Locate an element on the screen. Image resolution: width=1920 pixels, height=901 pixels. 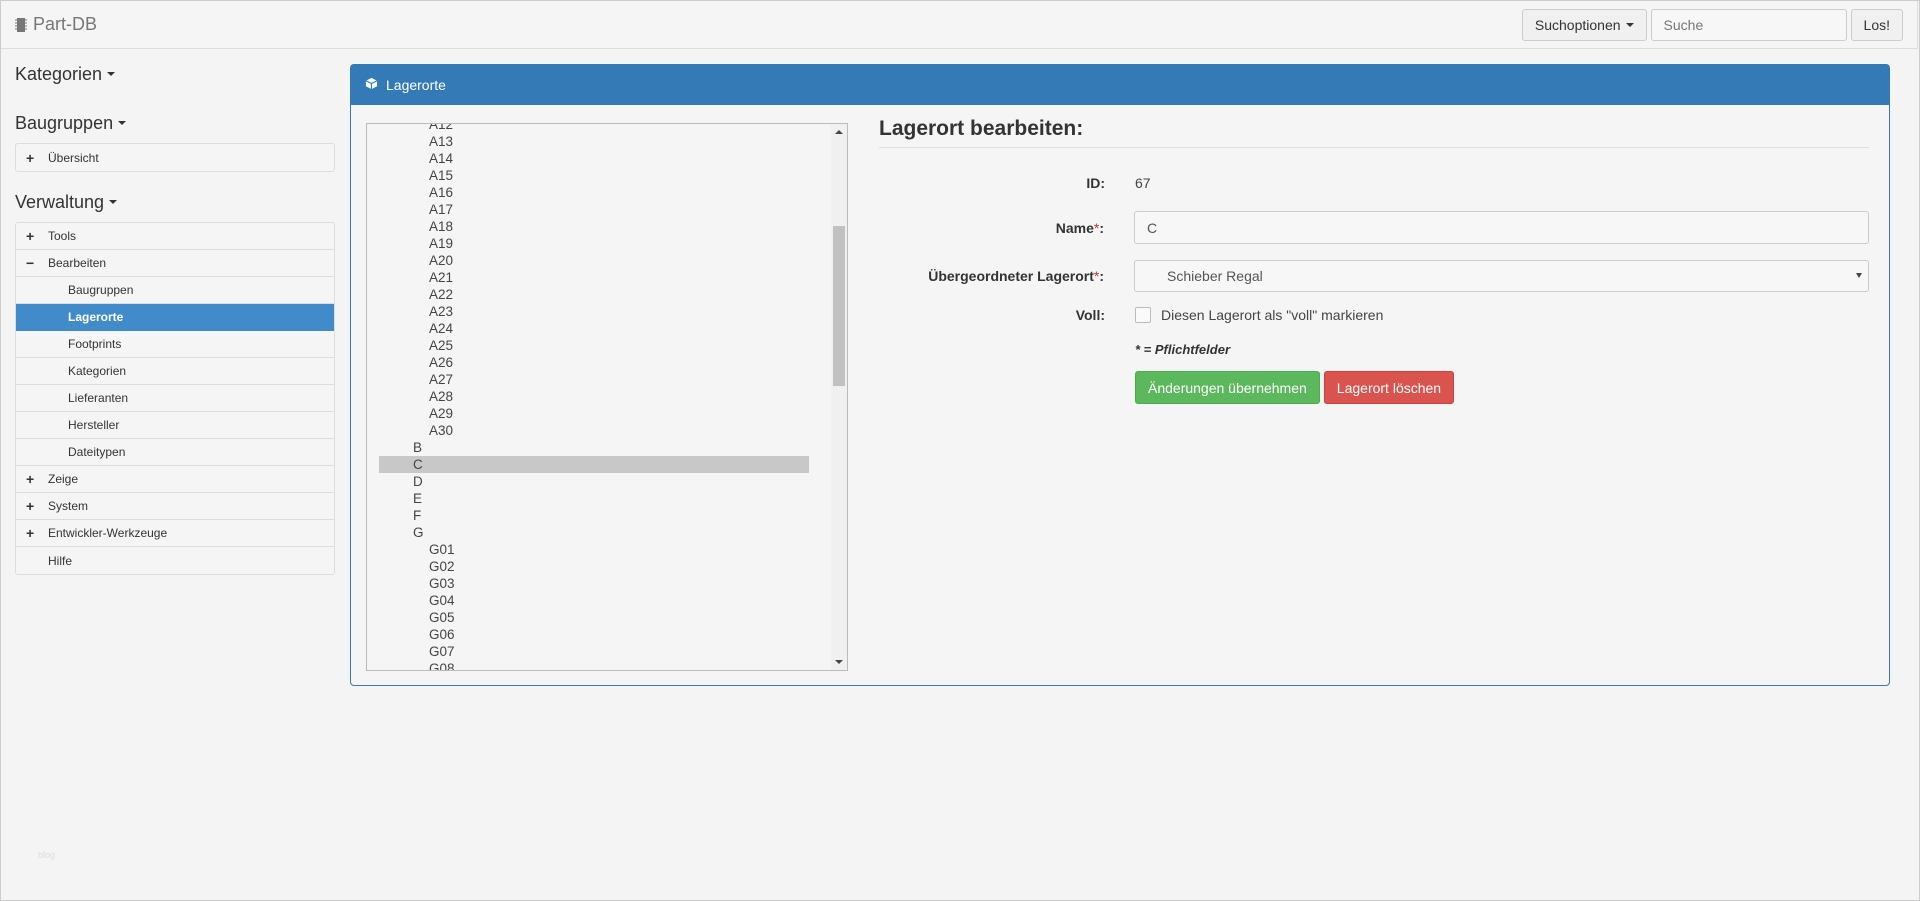
admin-item-label: System is located at coordinates (68, 506).